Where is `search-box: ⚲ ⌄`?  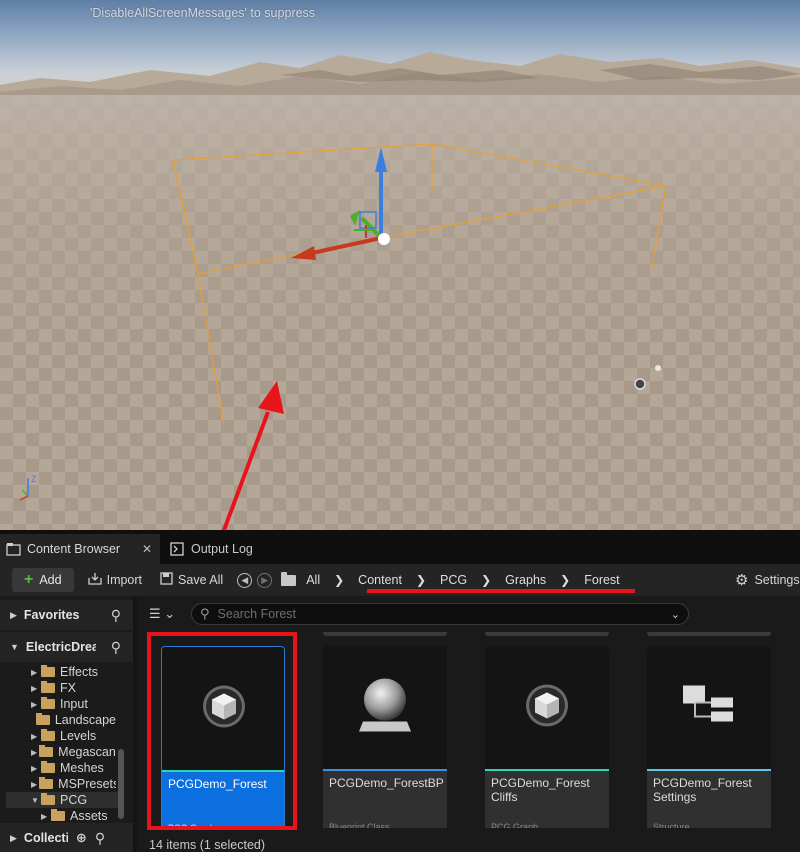
search-box: ⚲ ⌄ is located at coordinates (440, 614).